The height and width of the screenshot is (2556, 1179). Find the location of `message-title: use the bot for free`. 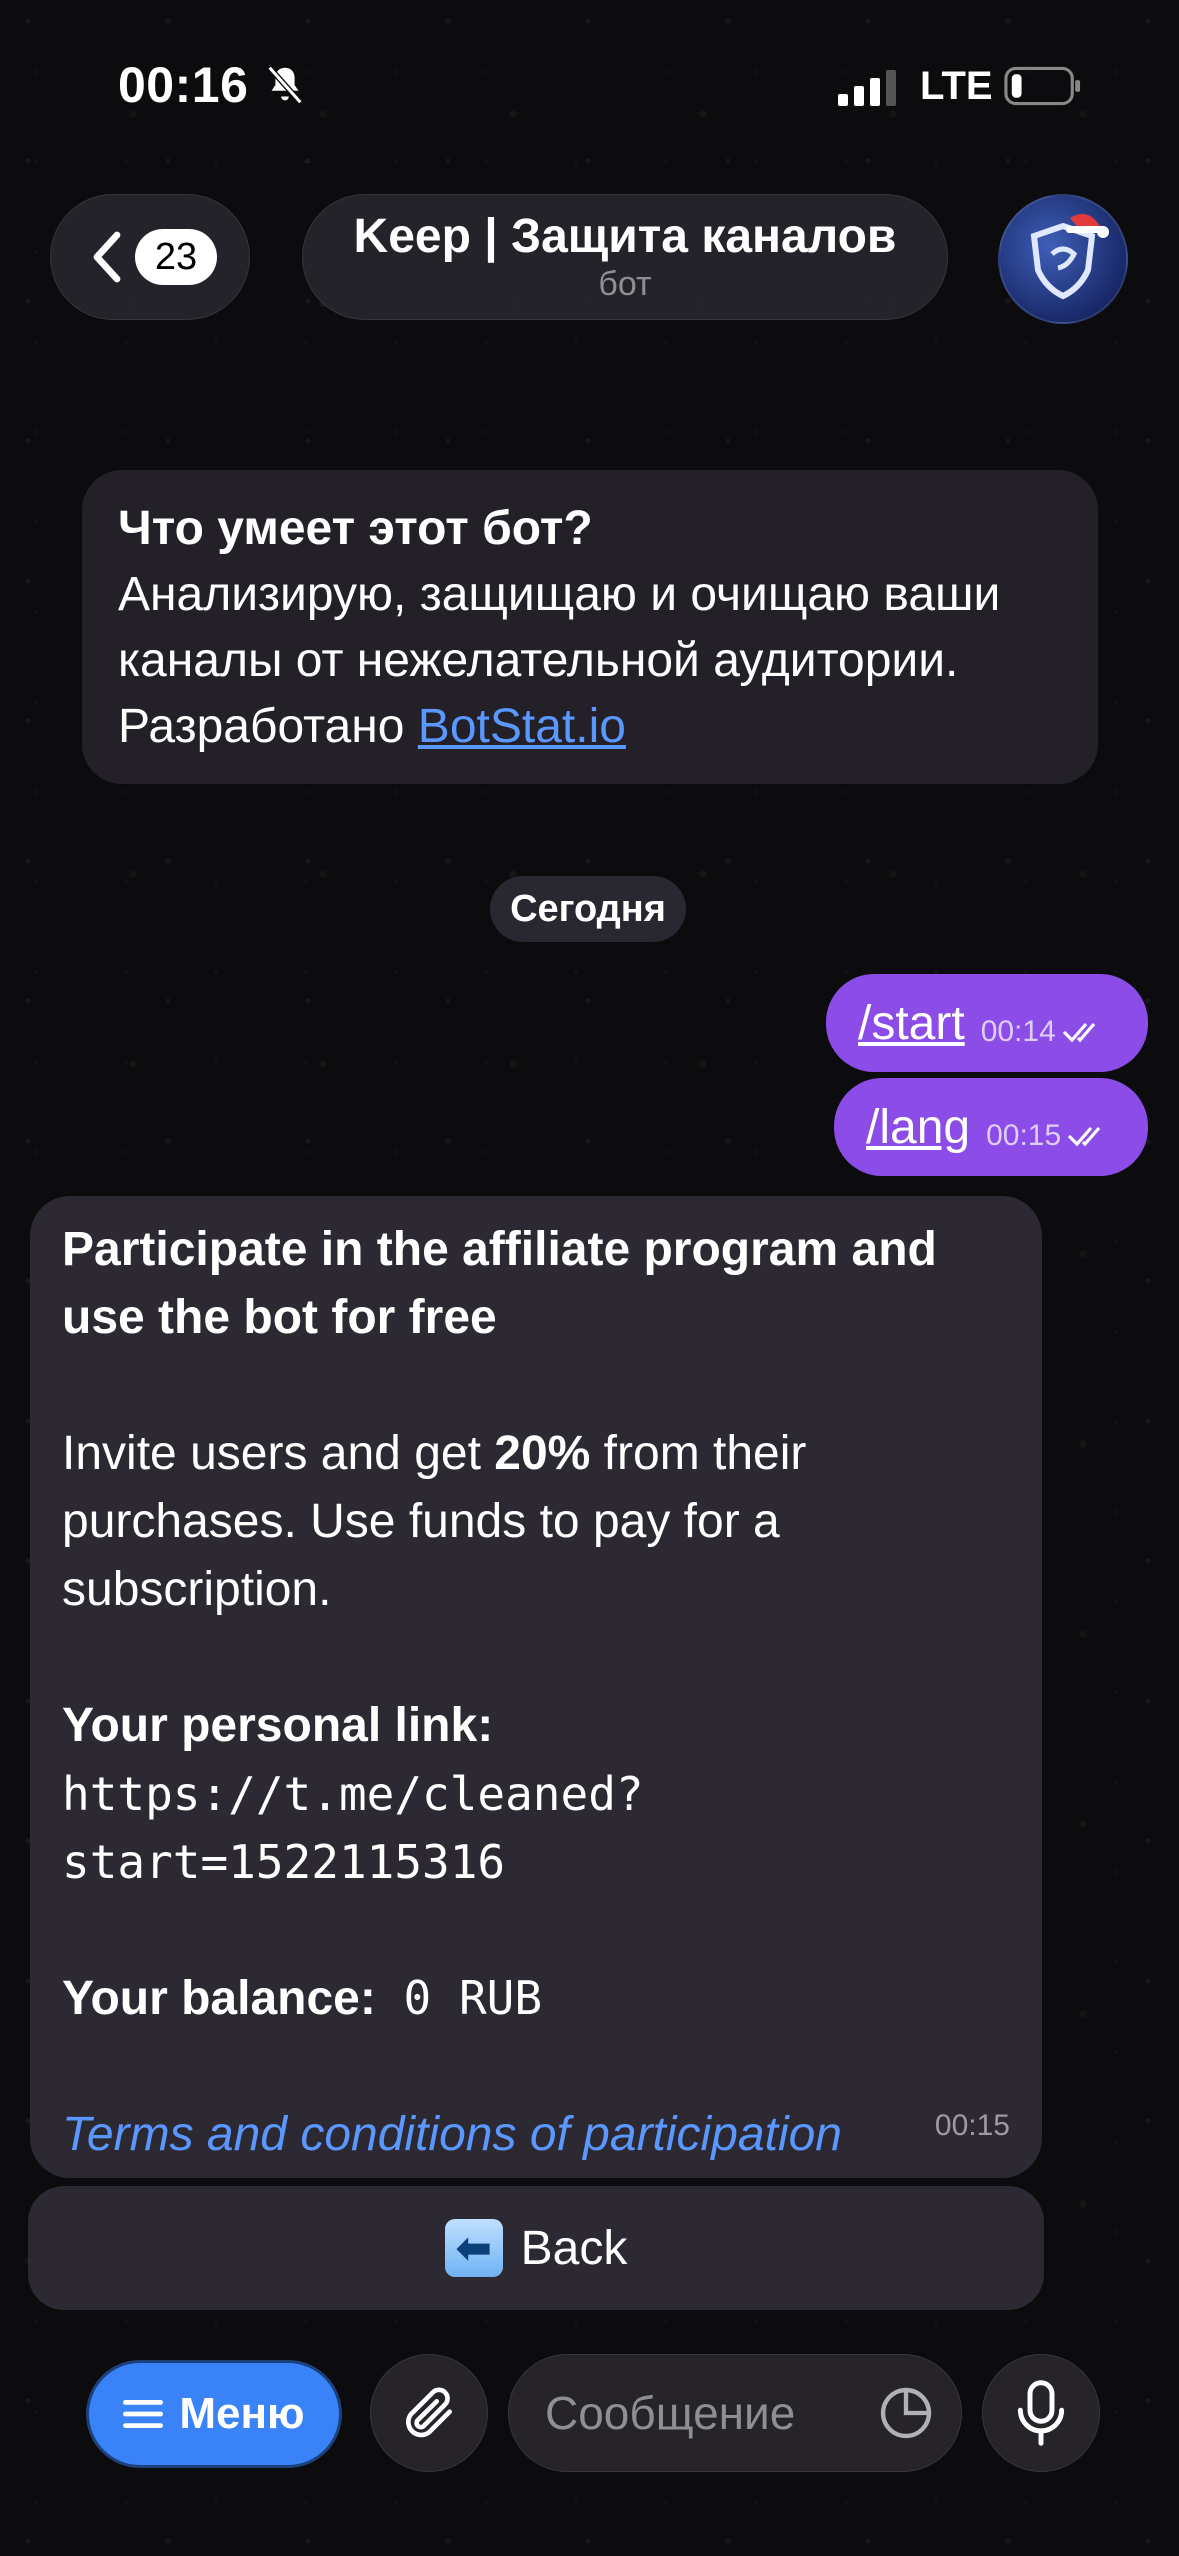

message-title: use the bot for free is located at coordinates (279, 1317).